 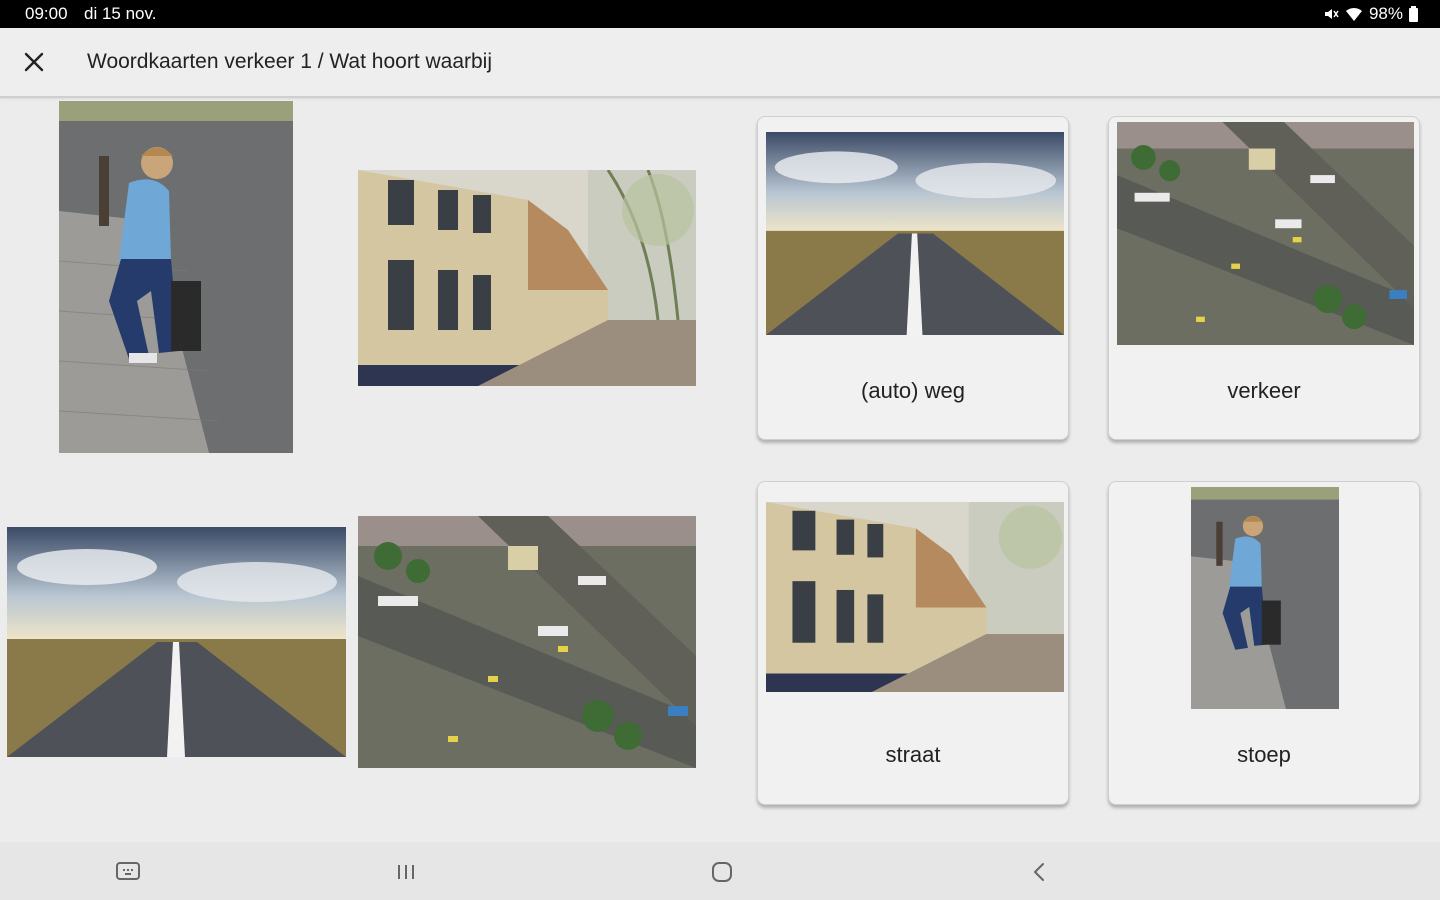 What do you see at coordinates (176, 642) in the screenshot?
I see `image-weg-draggable` at bounding box center [176, 642].